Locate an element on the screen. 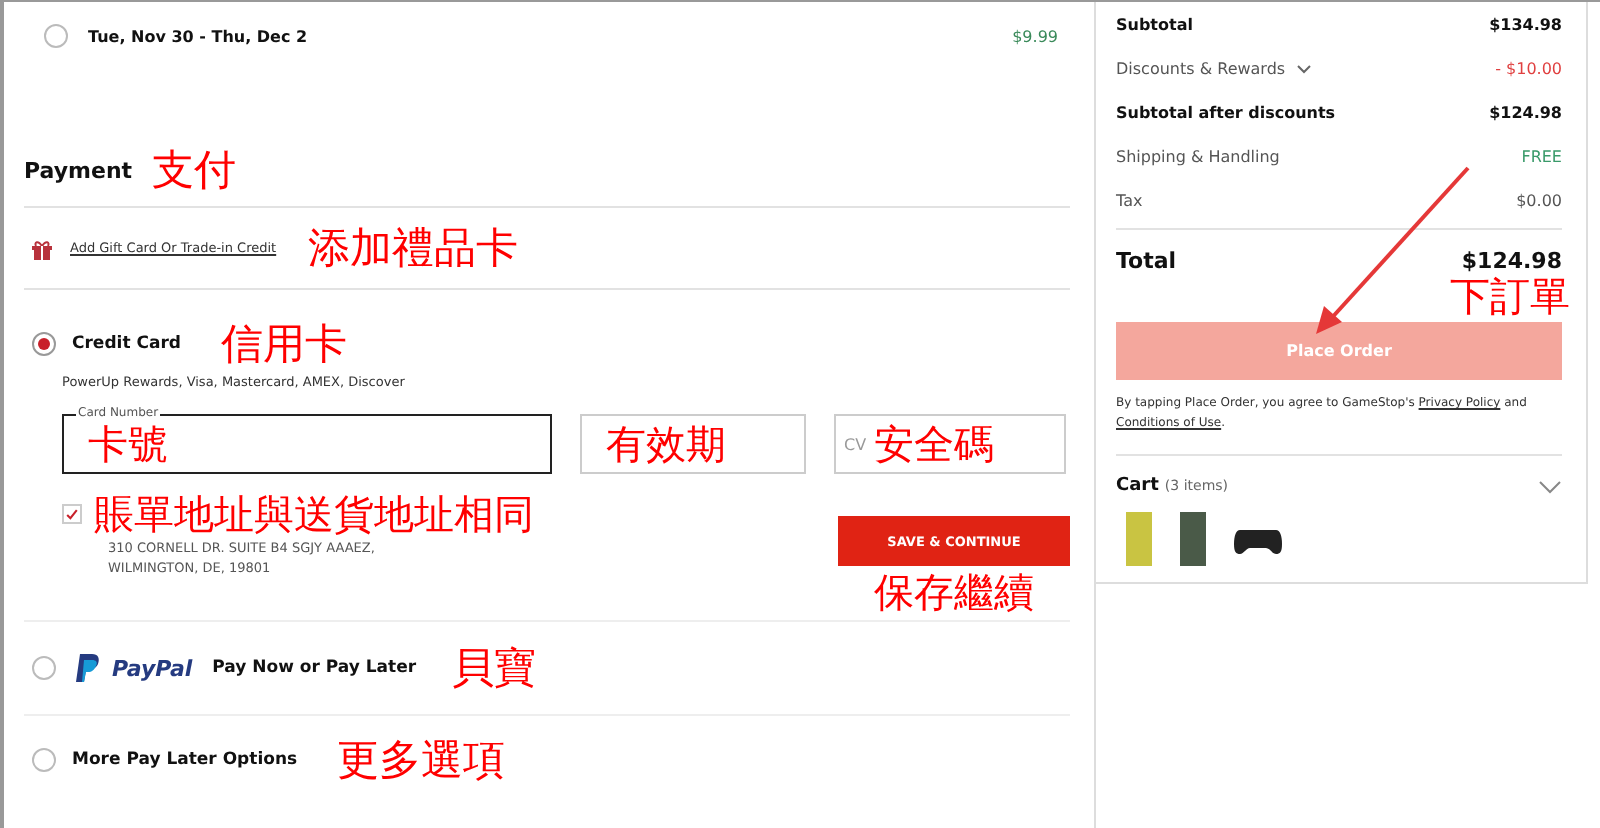 The height and width of the screenshot is (828, 1600). summary-label: Discounts & Rewards is located at coordinates (1214, 68).